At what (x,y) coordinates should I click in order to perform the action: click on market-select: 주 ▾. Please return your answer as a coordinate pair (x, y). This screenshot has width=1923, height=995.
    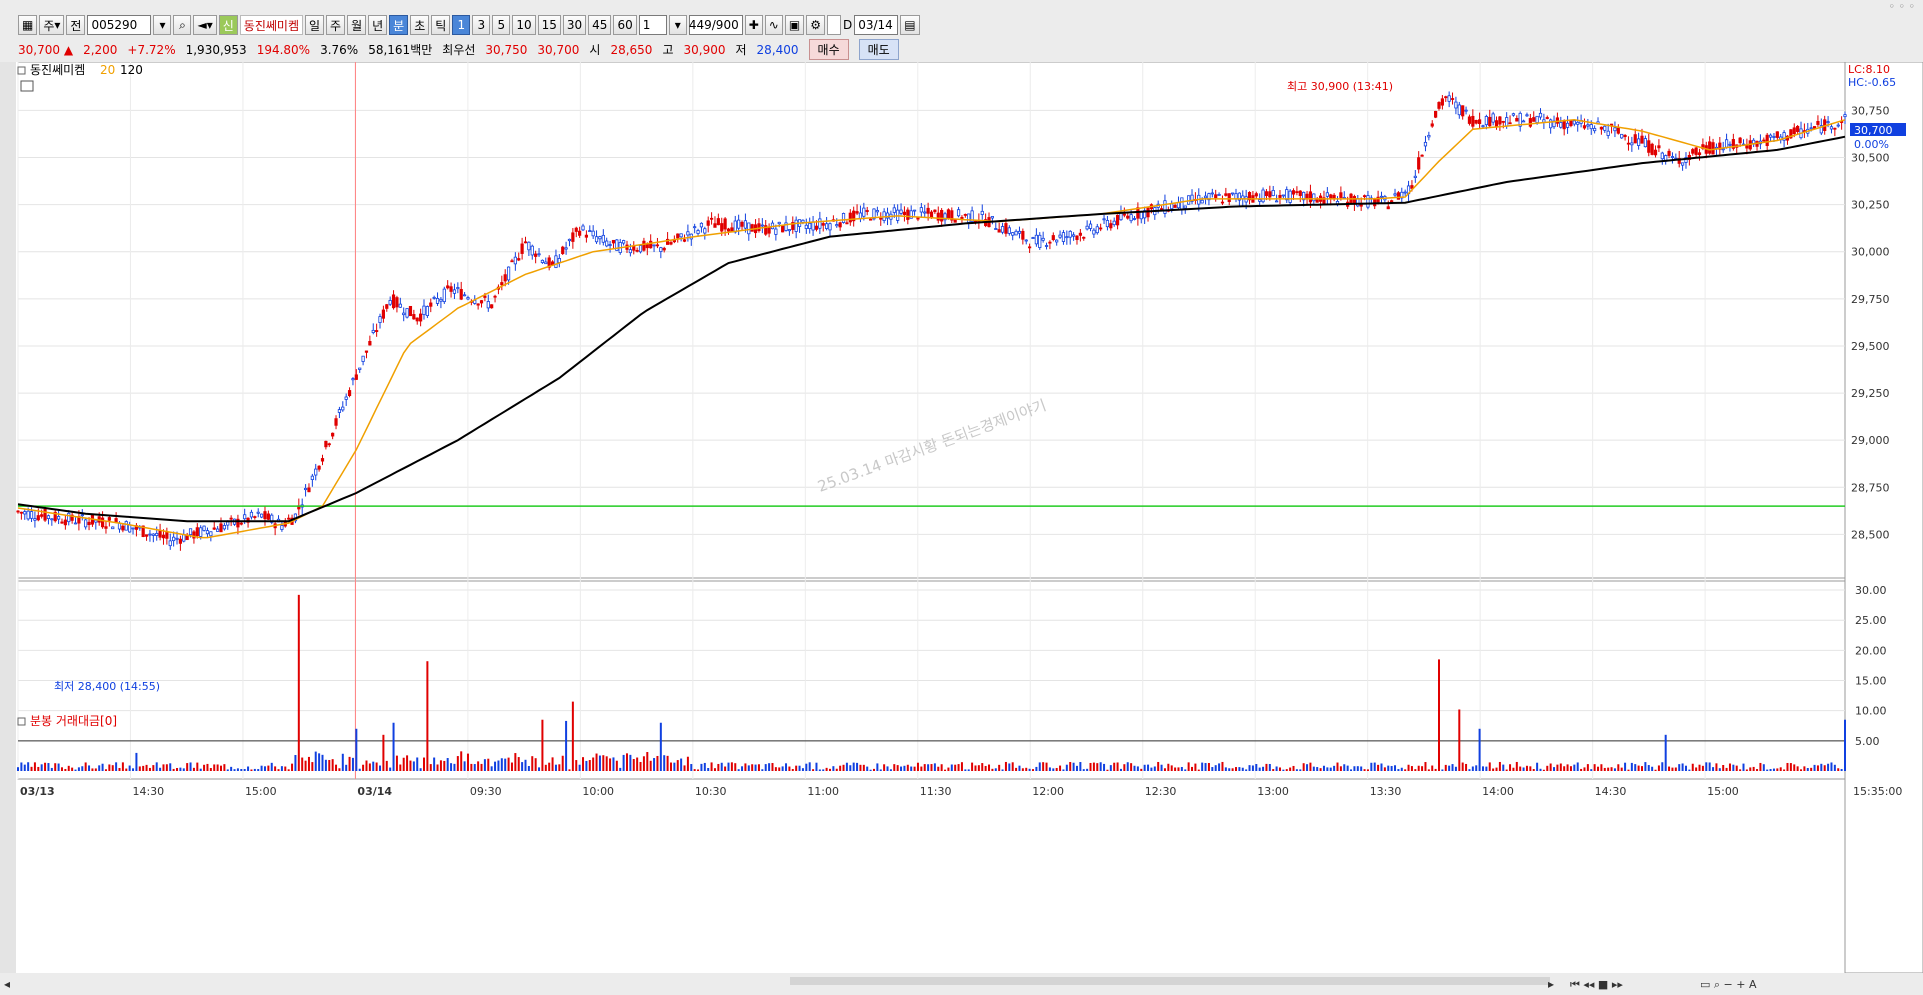
    Looking at the image, I should click on (52, 25).